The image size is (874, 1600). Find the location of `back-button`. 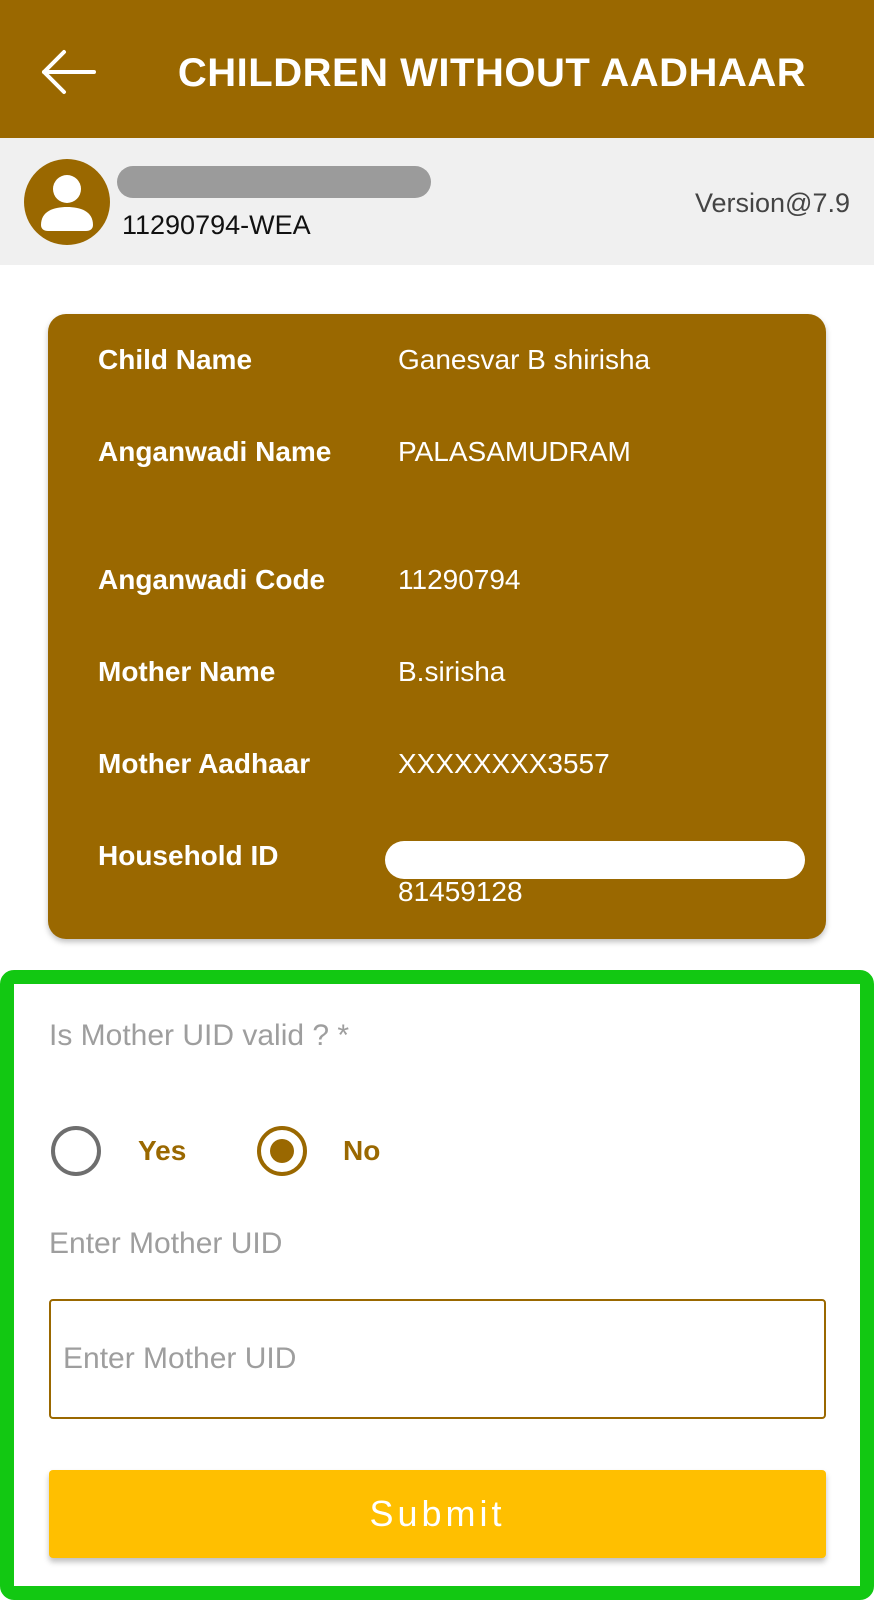

back-button is located at coordinates (68, 72).